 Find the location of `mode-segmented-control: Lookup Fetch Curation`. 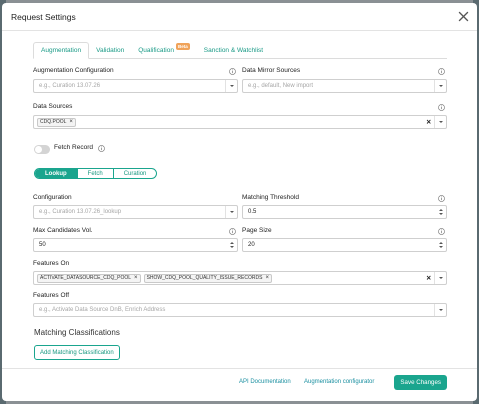

mode-segmented-control: Lookup Fetch Curation is located at coordinates (96, 173).